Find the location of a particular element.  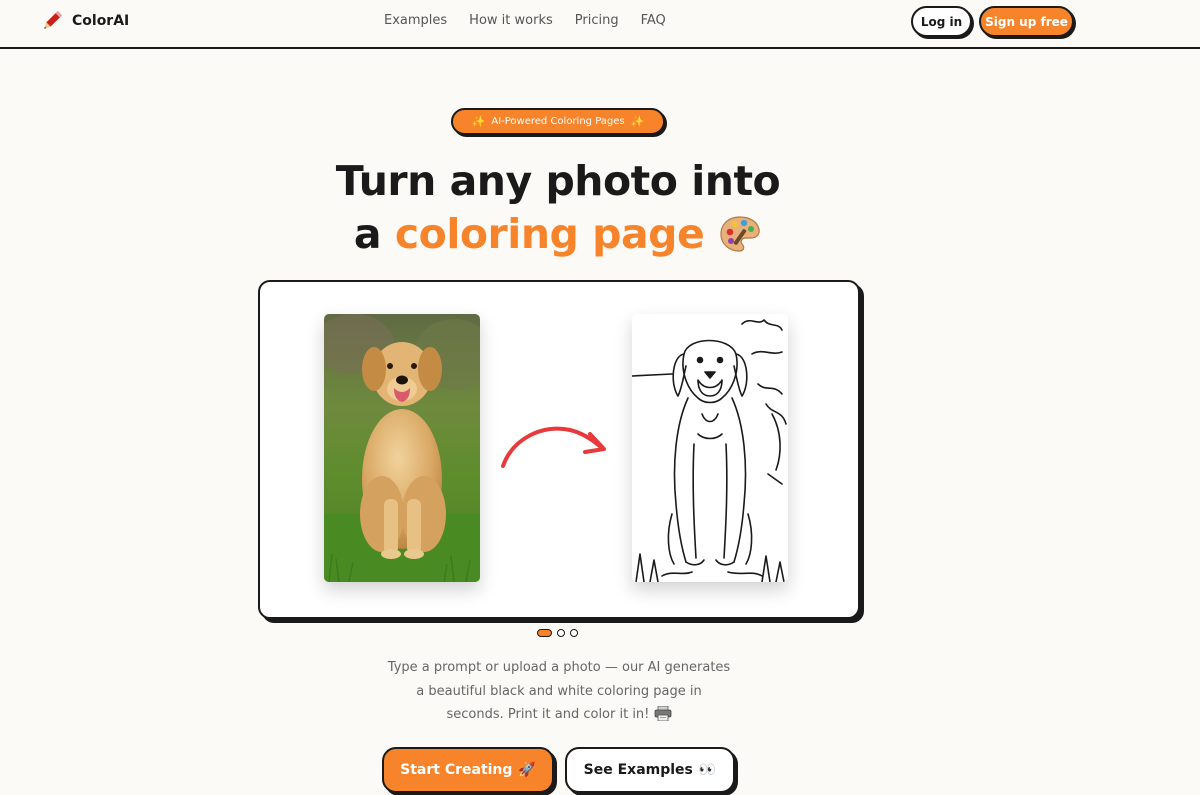

headline-line-1: Turn any photo into is located at coordinates (558, 181).